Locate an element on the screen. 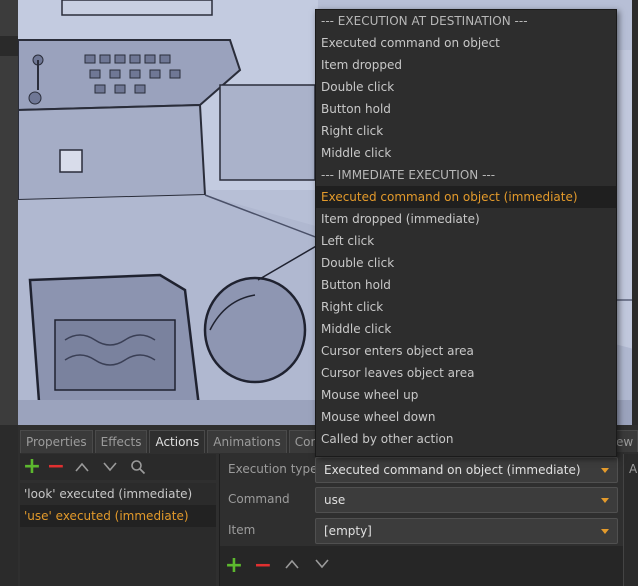 The height and width of the screenshot is (586, 638). search-button is located at coordinates (138, 467).